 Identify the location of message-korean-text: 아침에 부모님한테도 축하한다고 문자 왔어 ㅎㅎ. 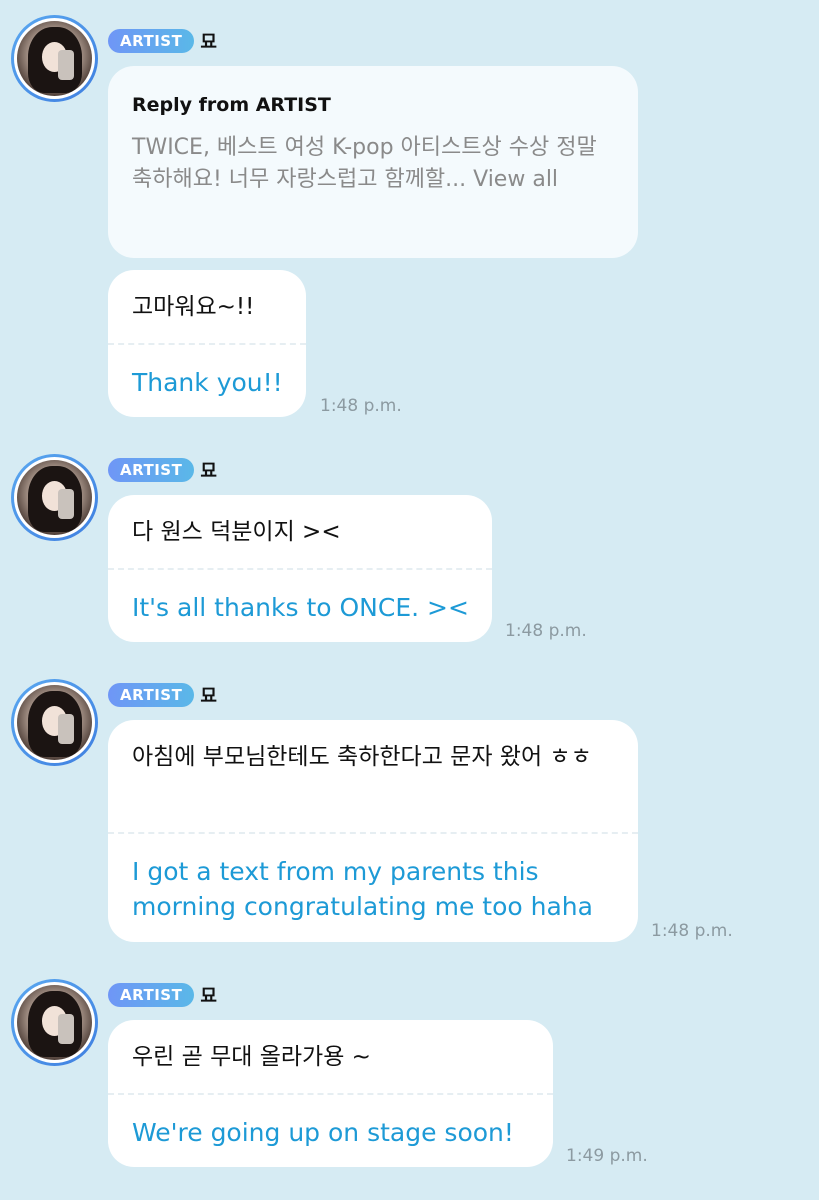
(362, 757).